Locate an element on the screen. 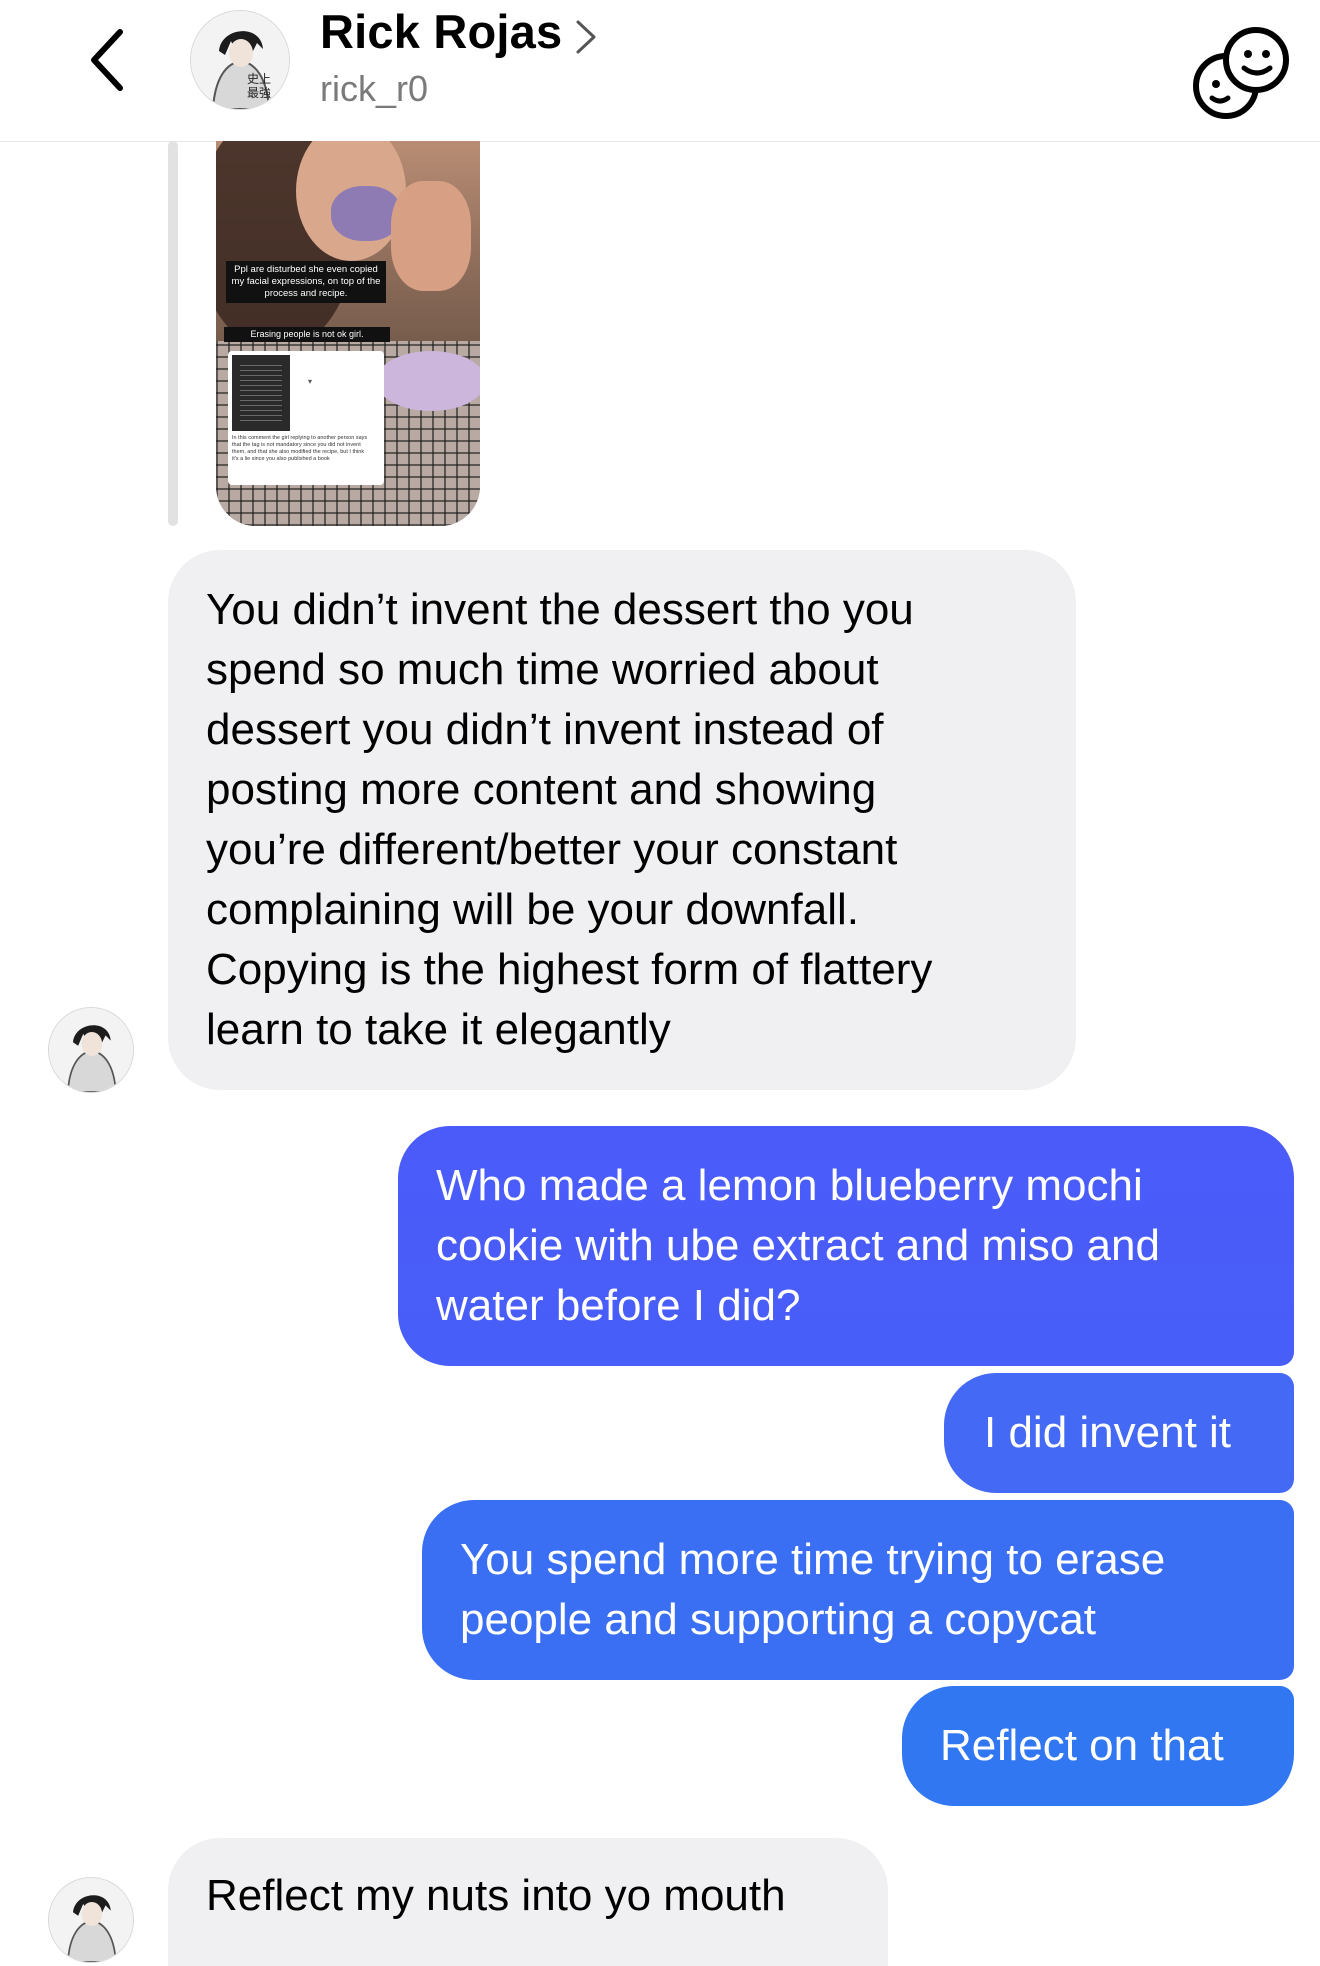  header-avatar: 史上 最強 is located at coordinates (240, 60).